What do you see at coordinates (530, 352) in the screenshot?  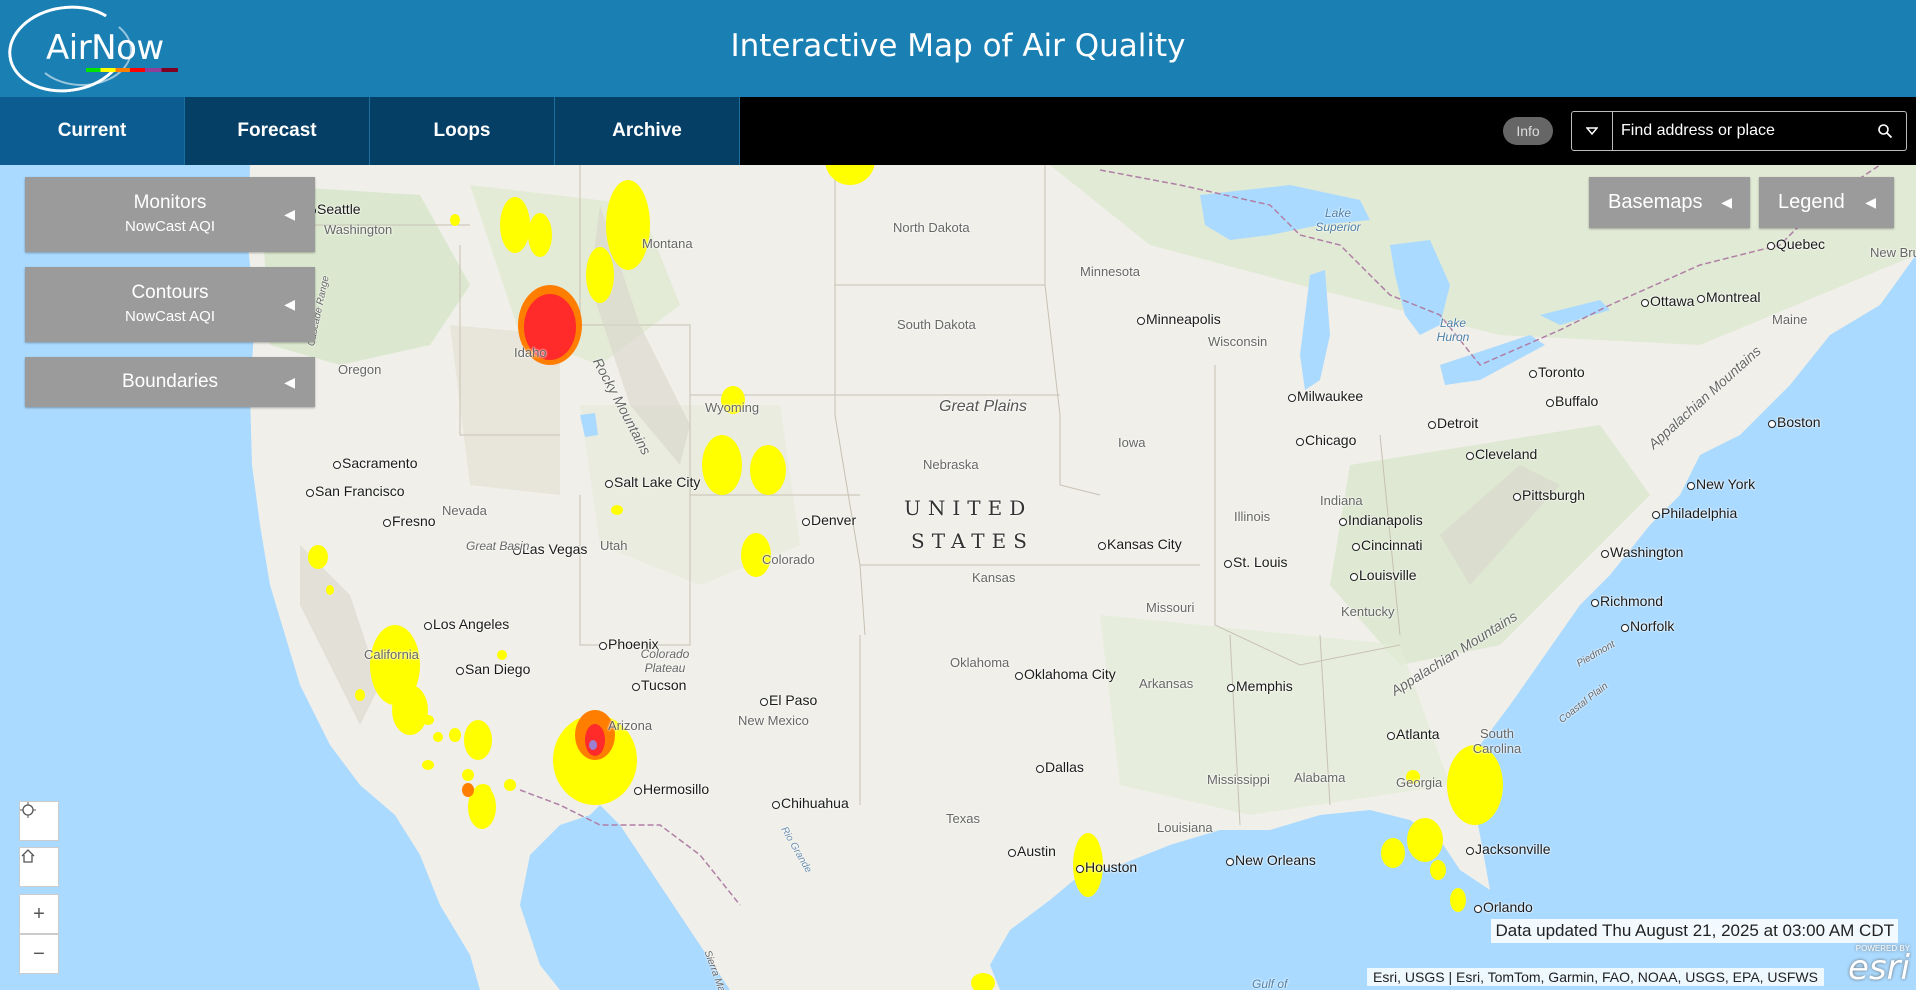 I see `state-label: Idaho` at bounding box center [530, 352].